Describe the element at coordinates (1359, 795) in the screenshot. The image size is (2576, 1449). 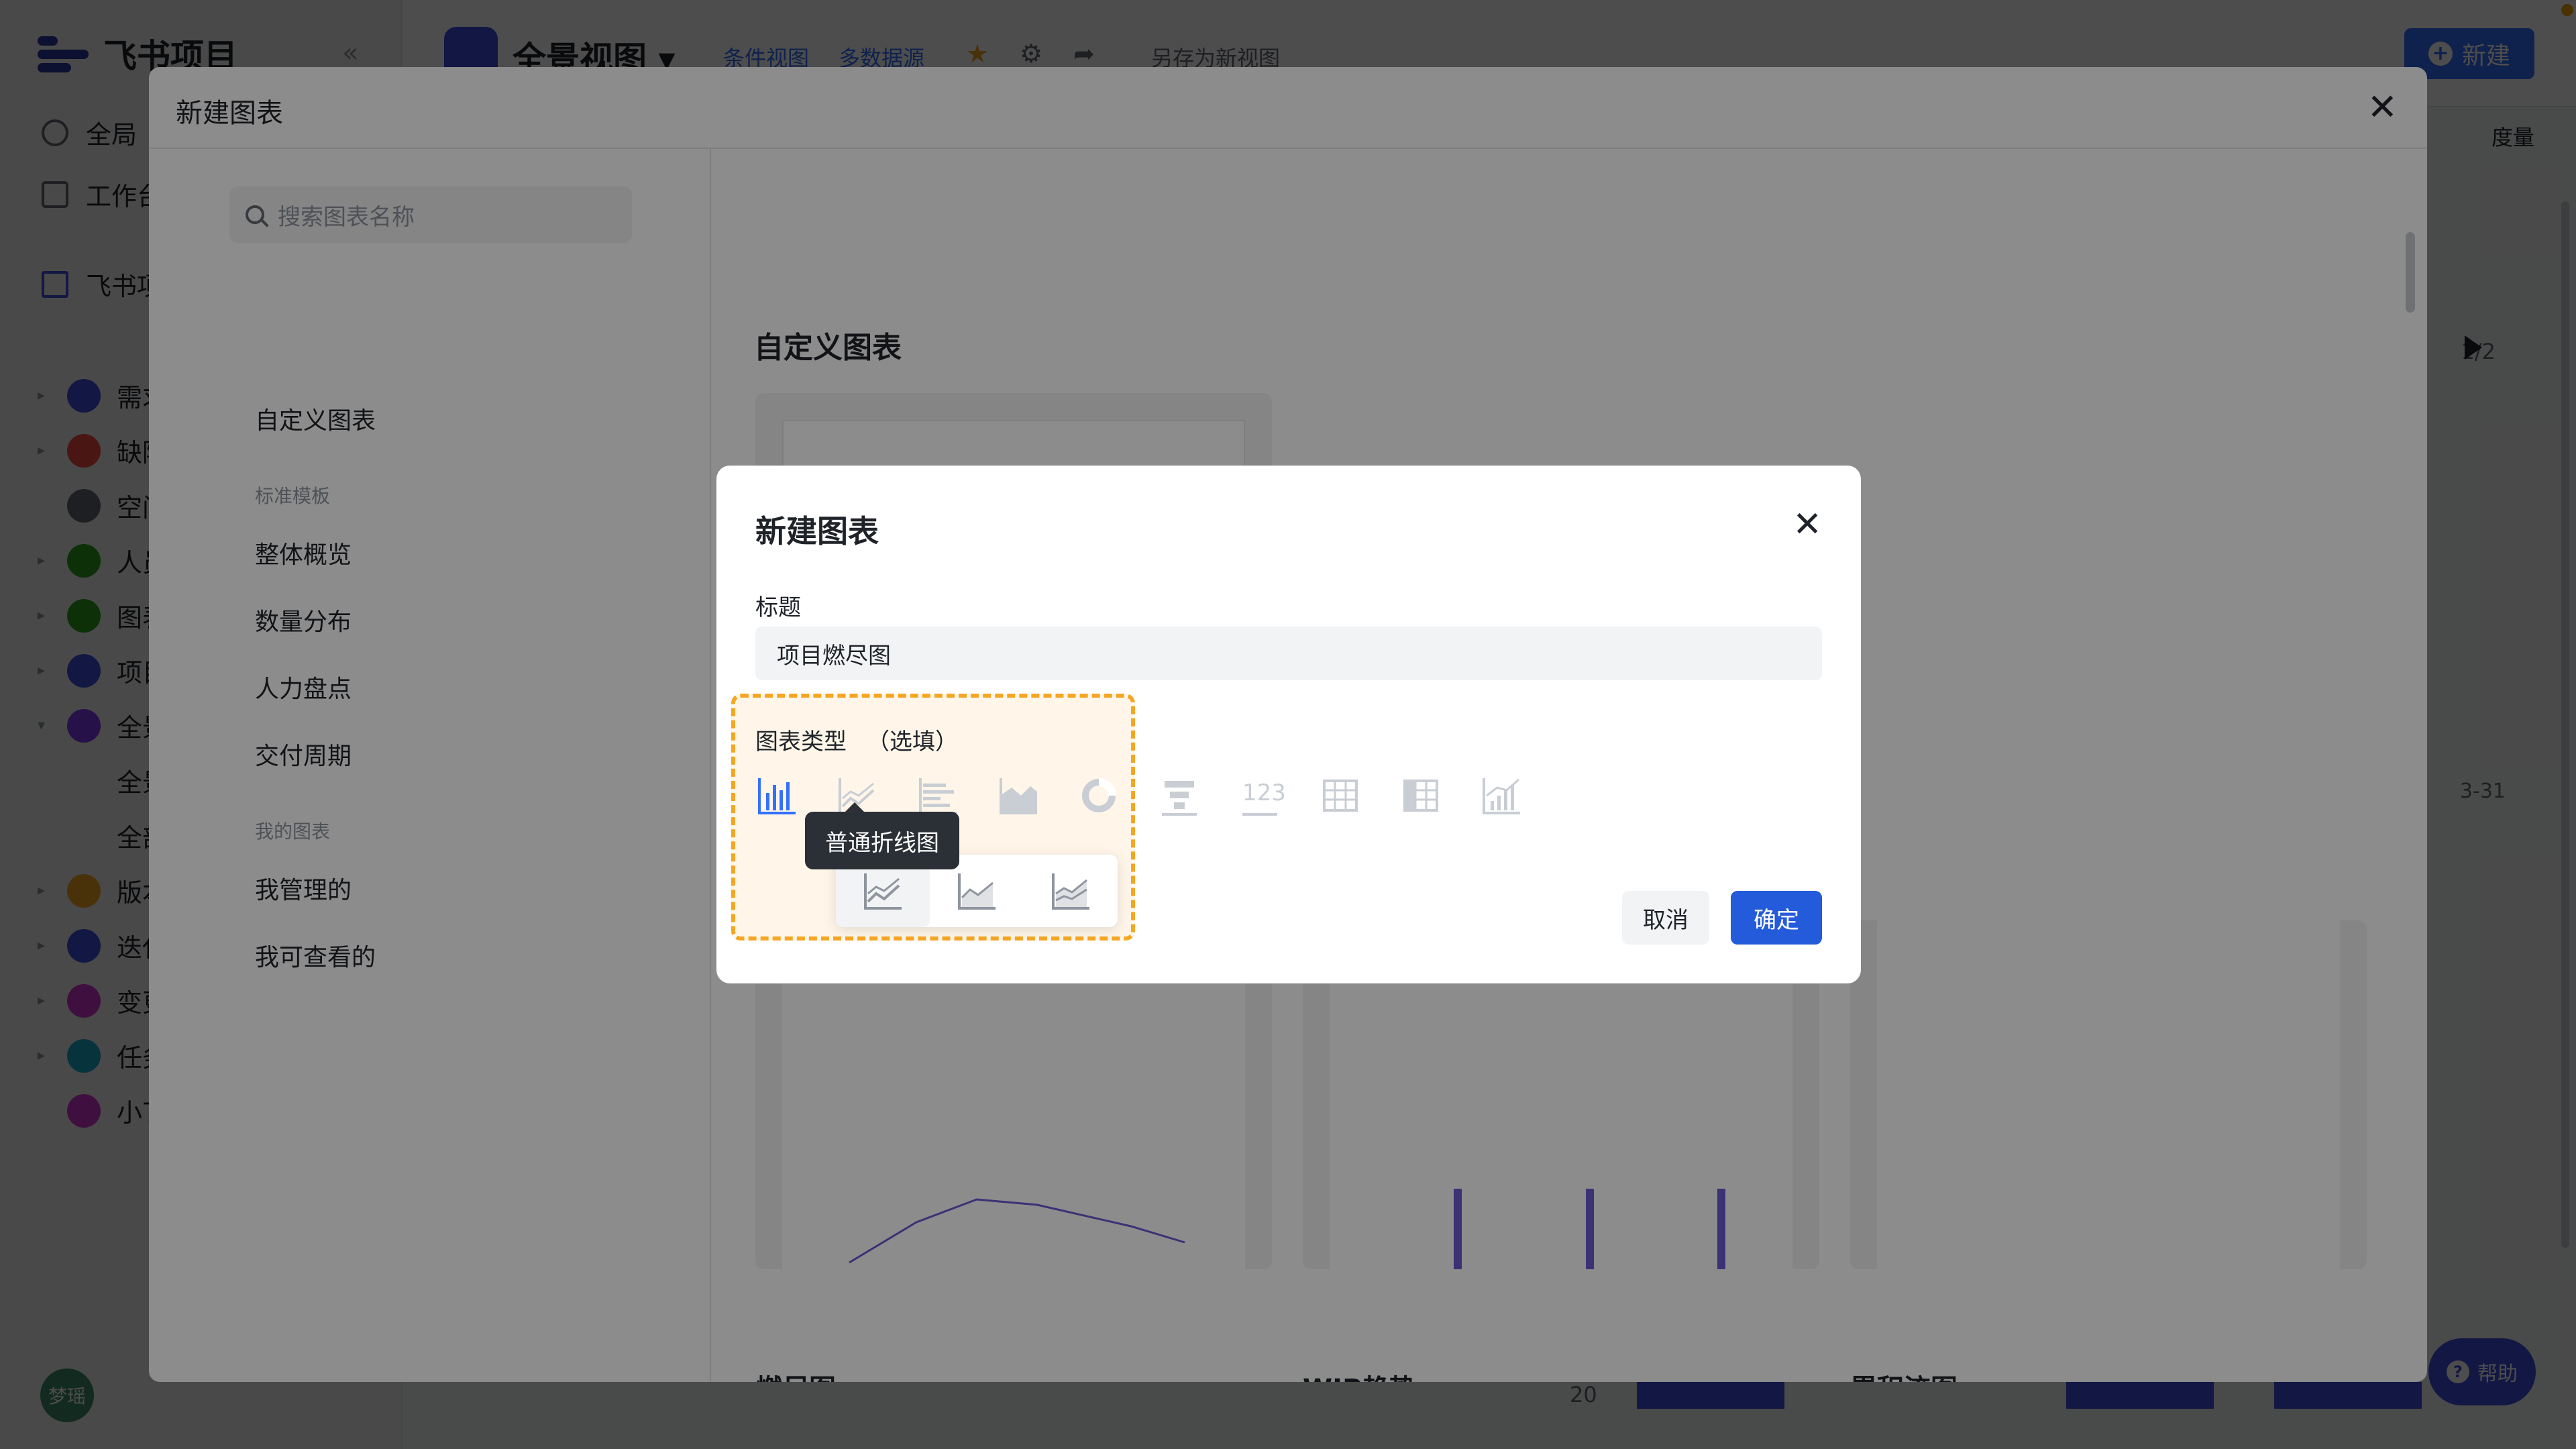
I see `table-icon` at that location.